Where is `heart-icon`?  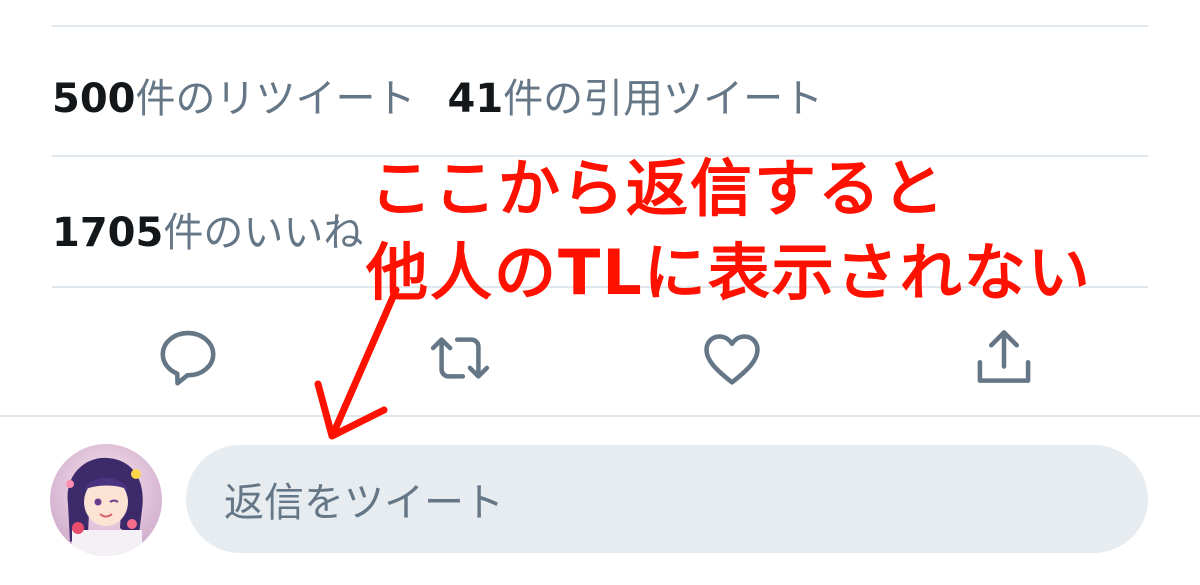
heart-icon is located at coordinates (732, 359).